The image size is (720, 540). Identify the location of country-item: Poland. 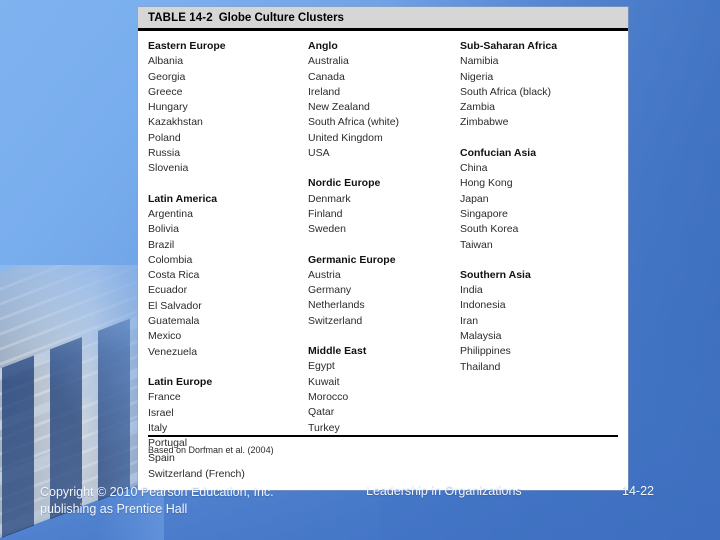
(164, 137).